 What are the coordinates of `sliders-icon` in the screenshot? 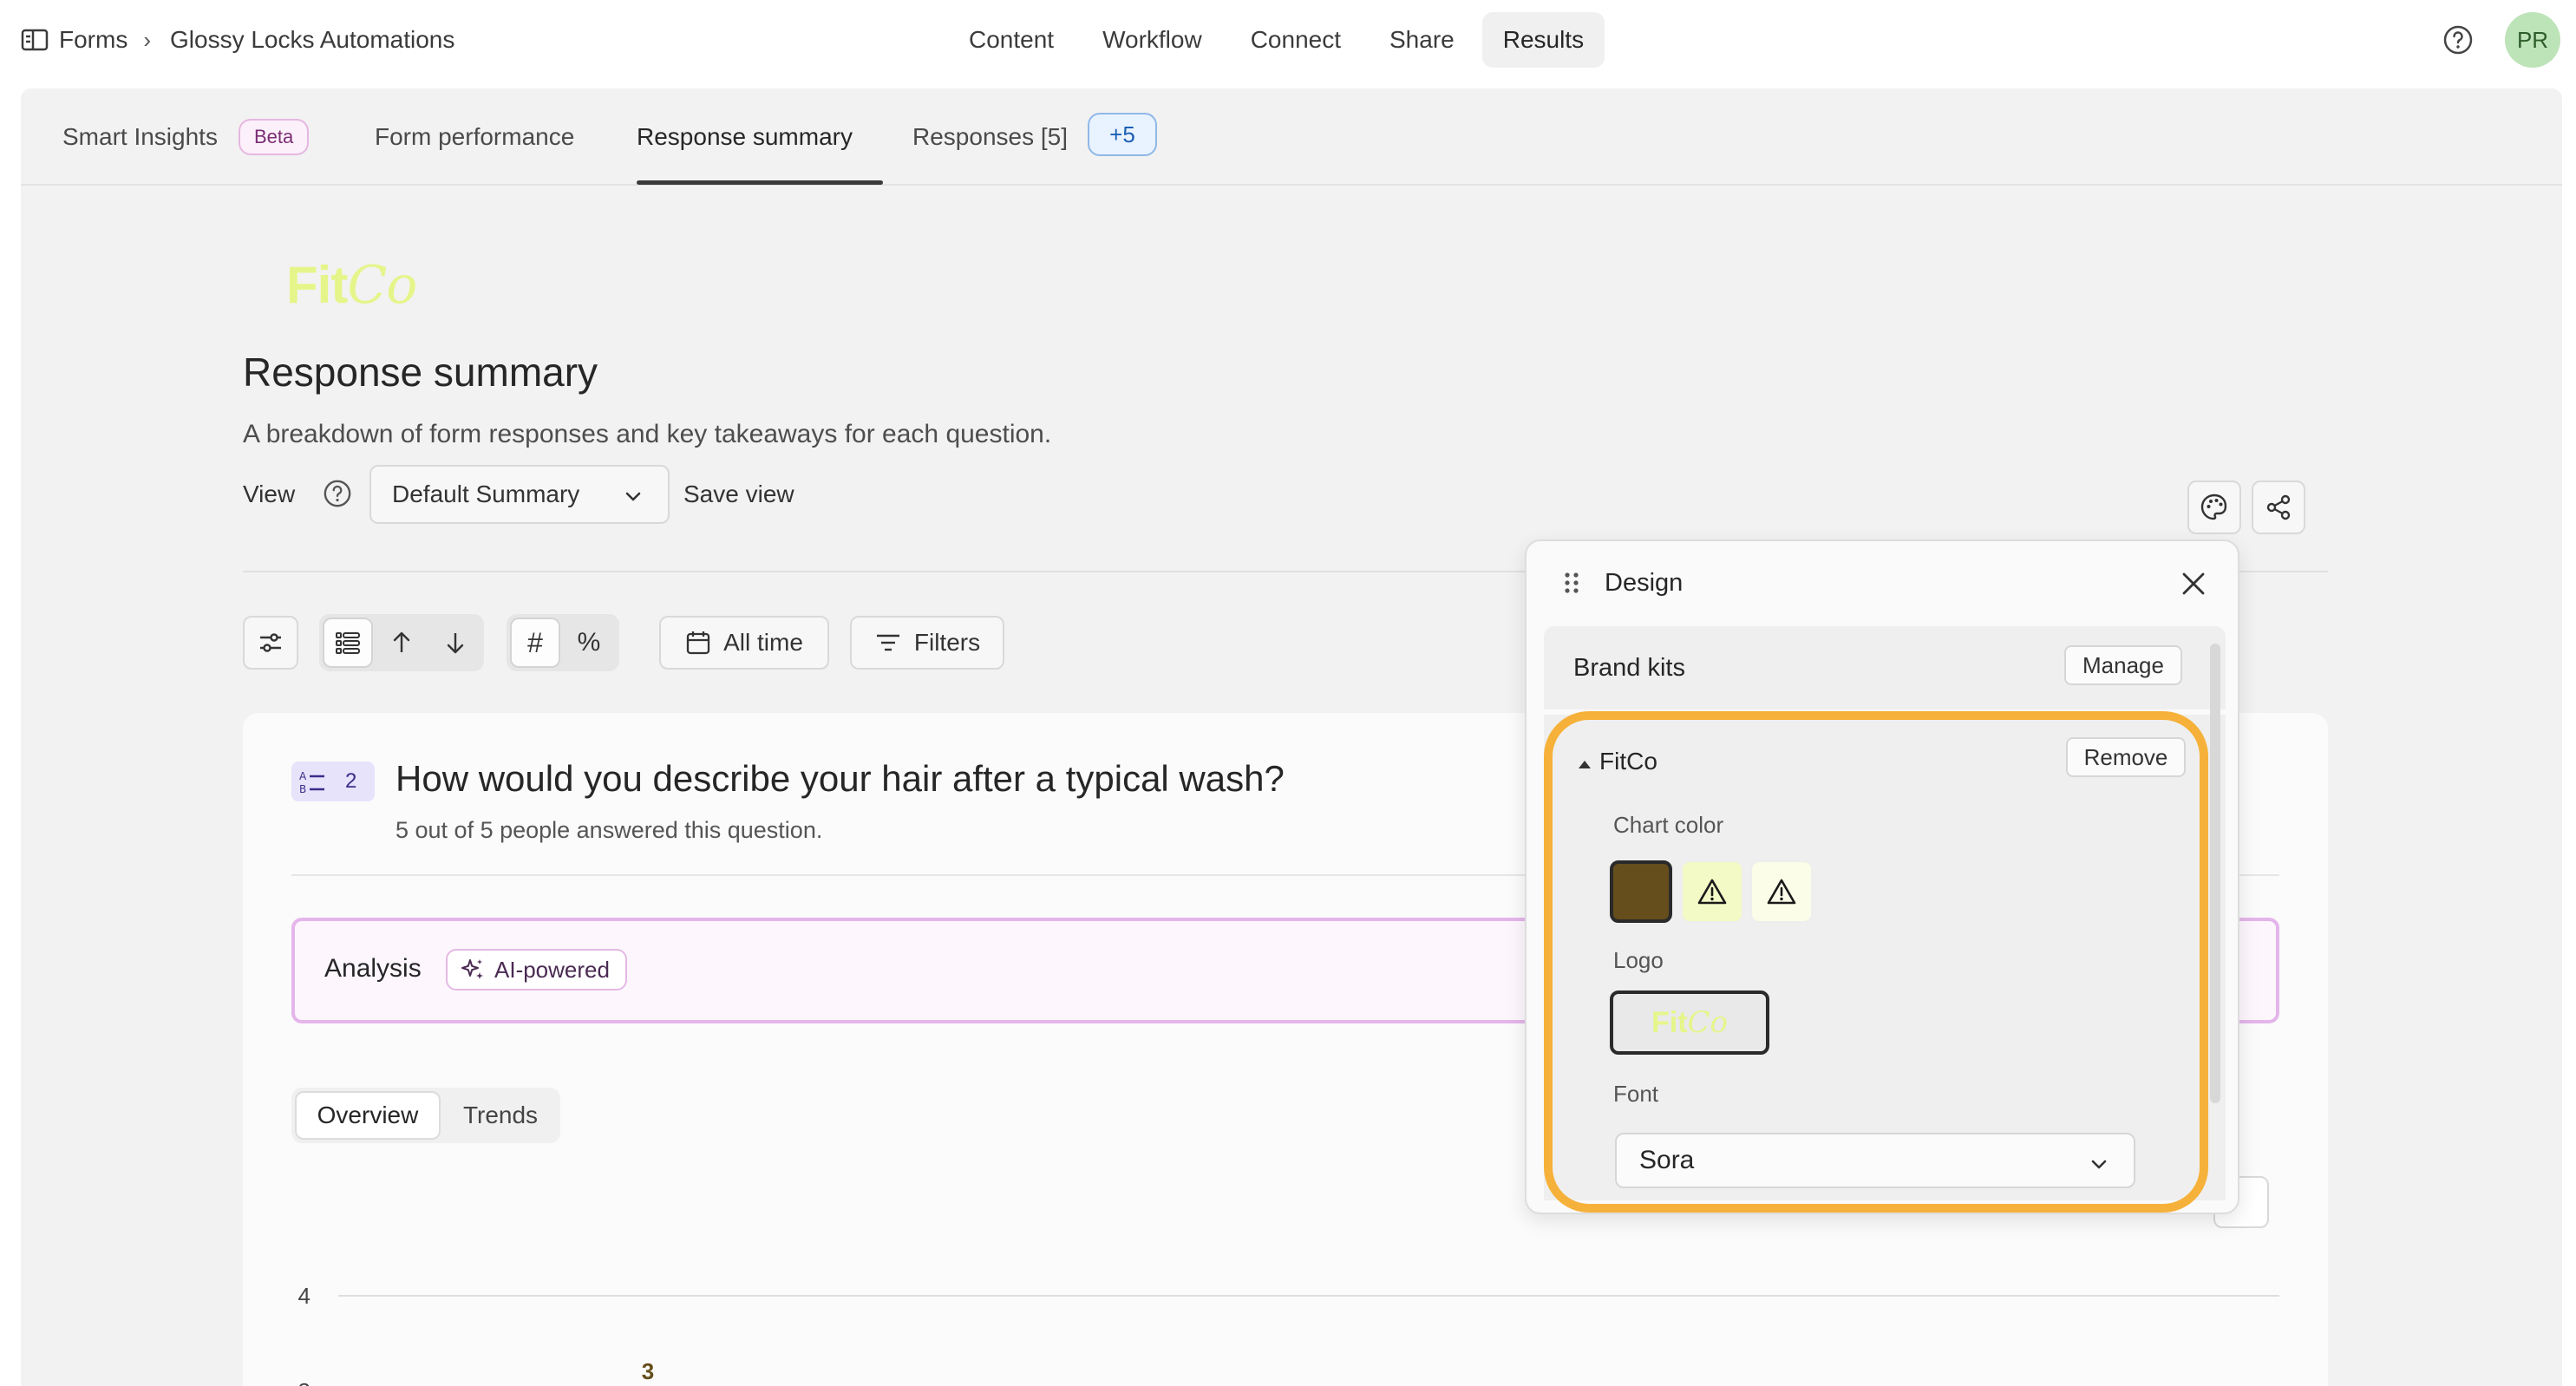 It's located at (270, 642).